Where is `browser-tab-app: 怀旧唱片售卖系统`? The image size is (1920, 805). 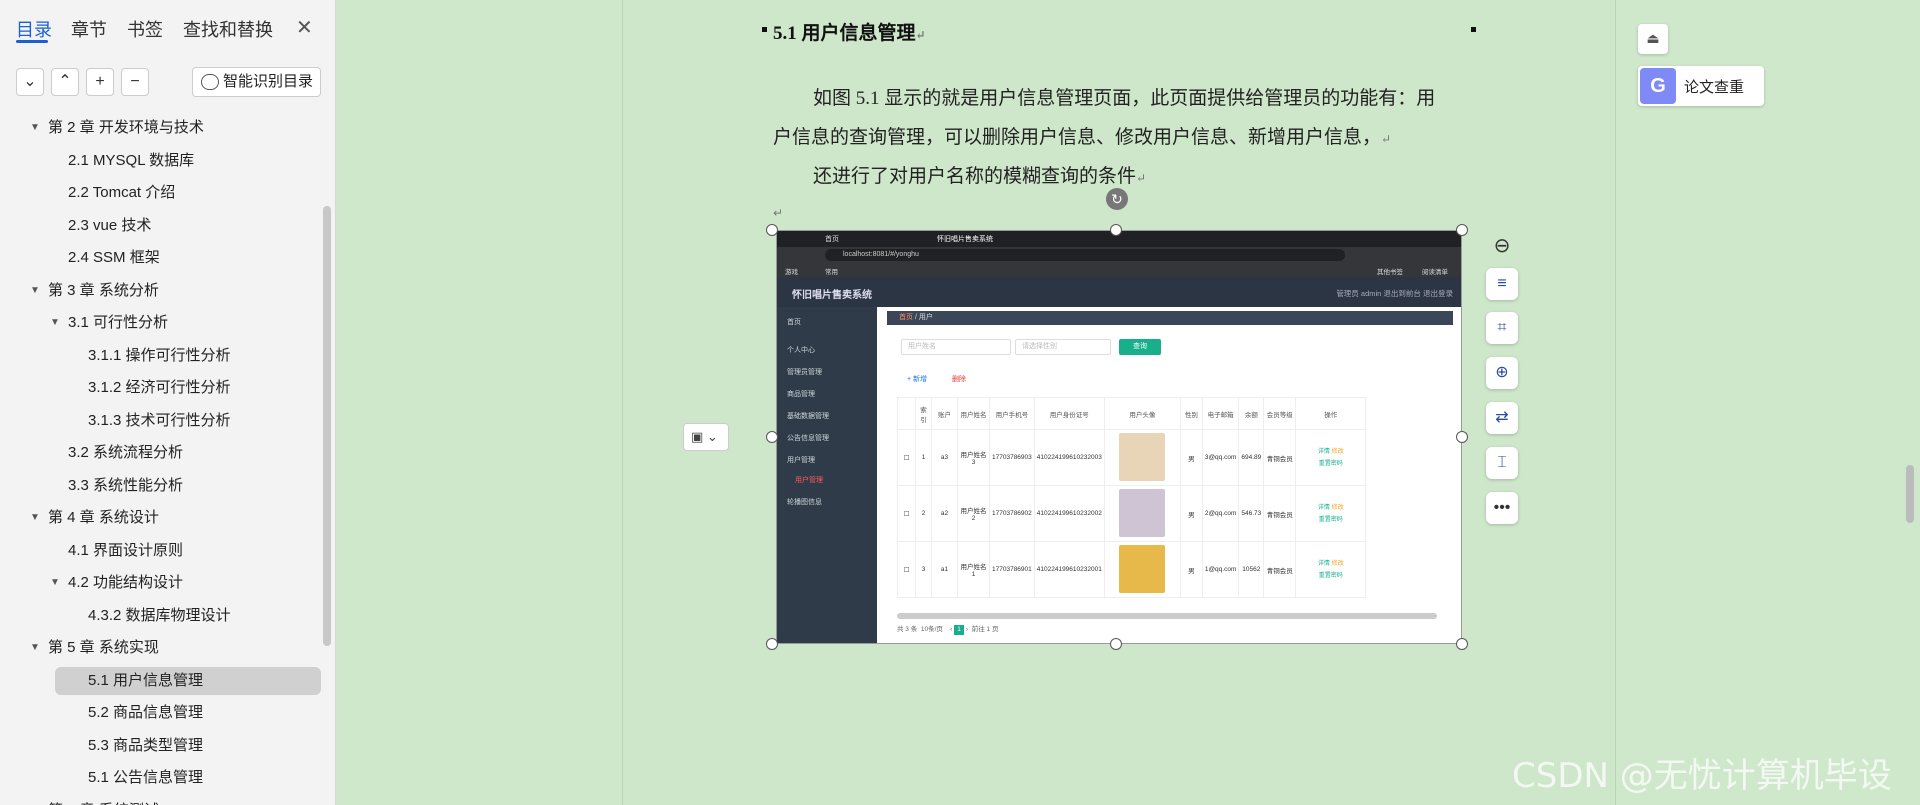 browser-tab-app: 怀旧唱片售卖系统 is located at coordinates (965, 239).